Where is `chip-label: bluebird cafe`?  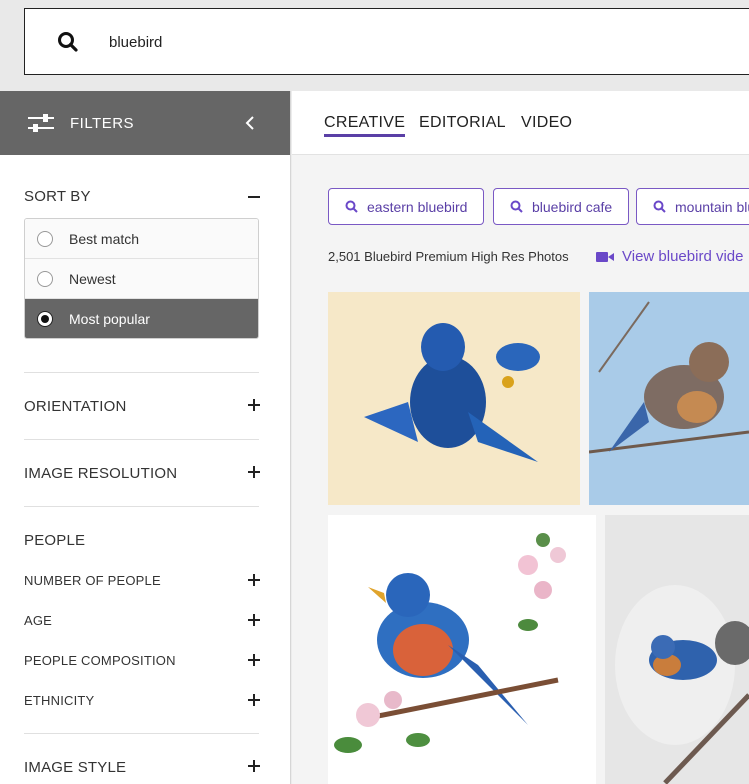 chip-label: bluebird cafe is located at coordinates (572, 206).